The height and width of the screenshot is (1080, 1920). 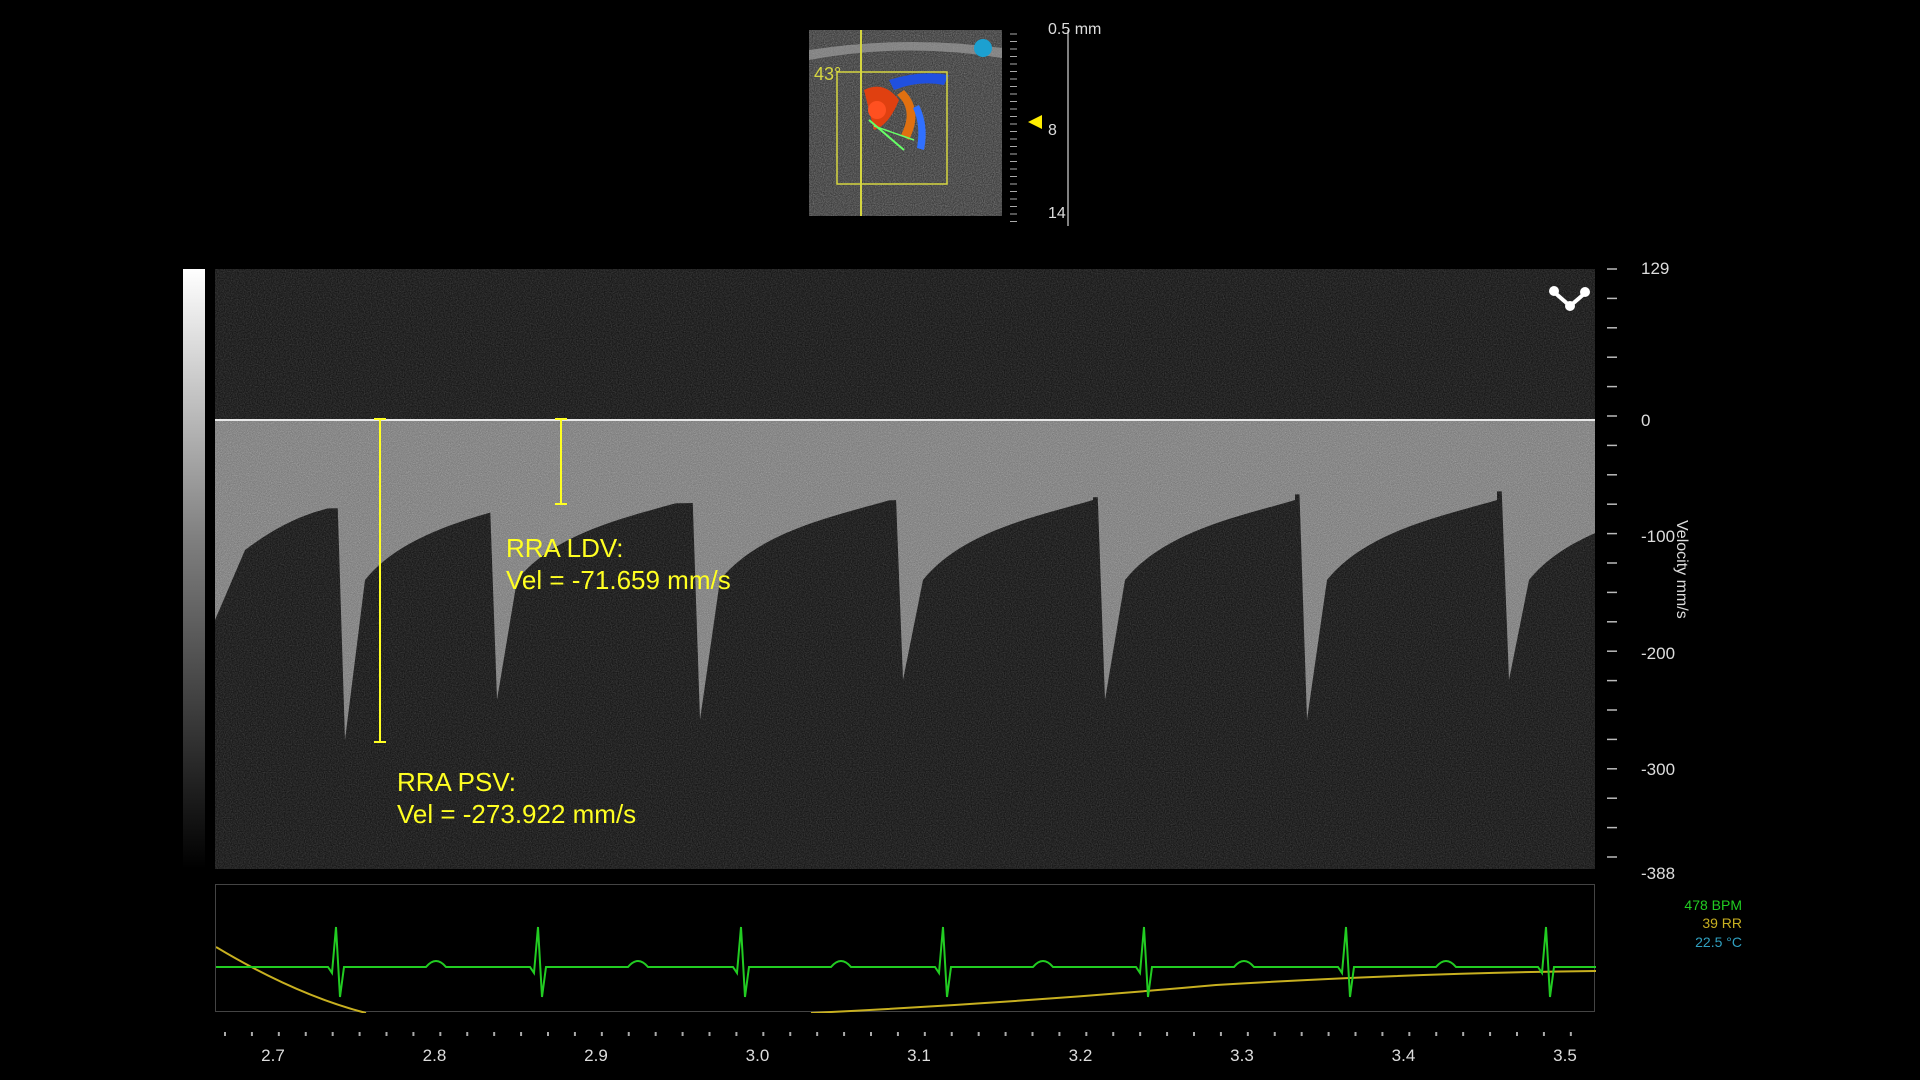 I want to click on velocity-tick: 0, so click(x=1646, y=420).